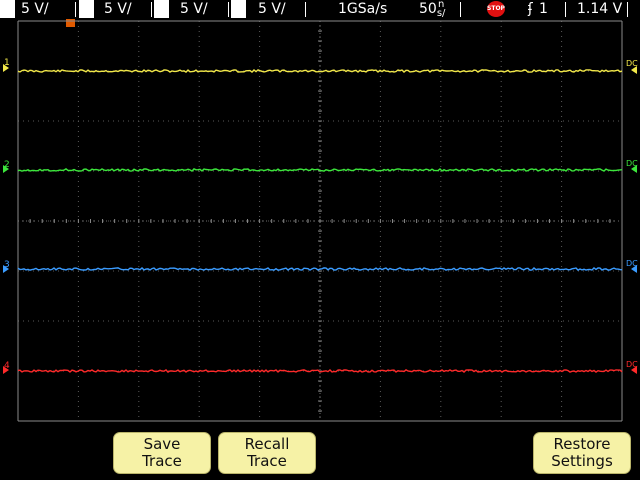 The height and width of the screenshot is (480, 640). Describe the element at coordinates (428, 9) in the screenshot. I see `timebase-value: 50` at that location.